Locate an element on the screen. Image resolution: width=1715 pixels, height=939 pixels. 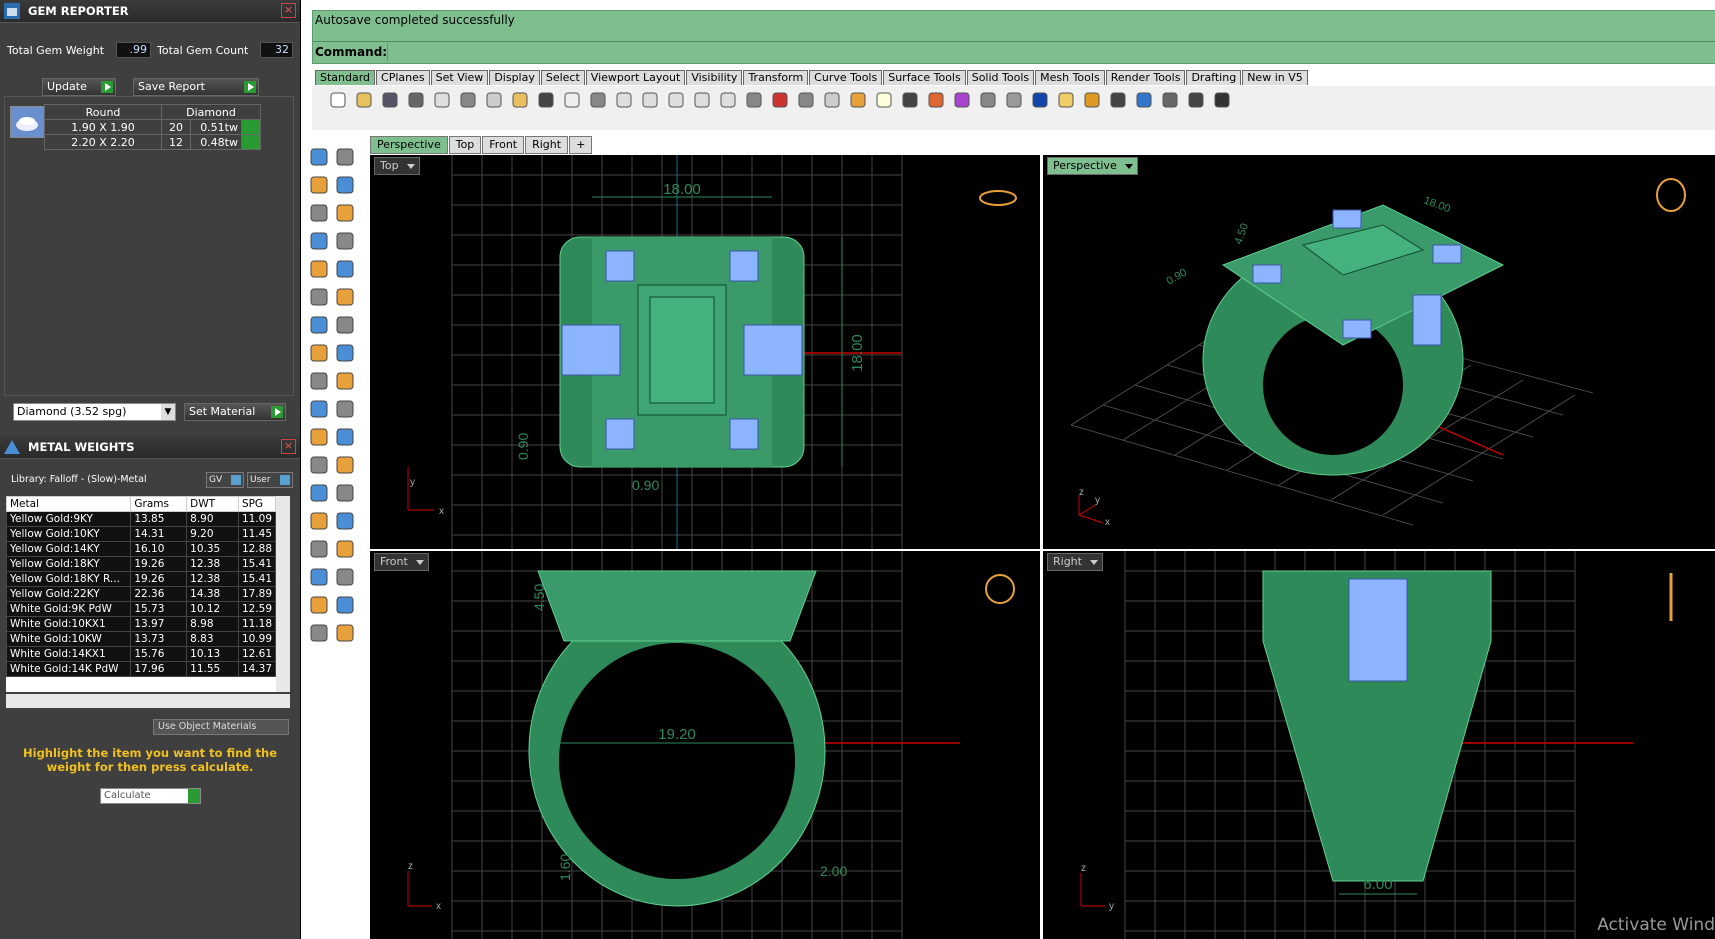
polyline-icon is located at coordinates (319, 185).